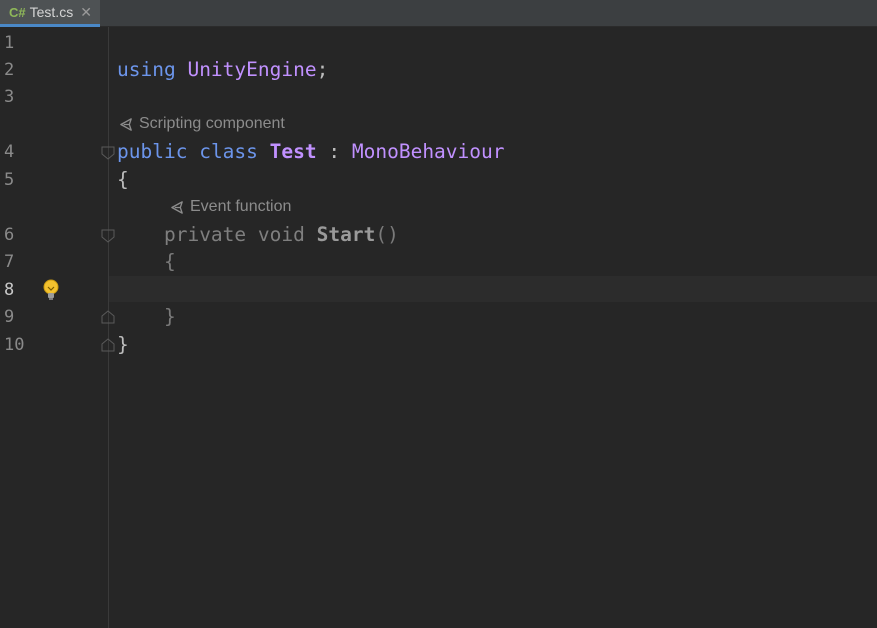  Describe the element at coordinates (17, 12) in the screenshot. I see `csharp-file-icon: C#` at that location.